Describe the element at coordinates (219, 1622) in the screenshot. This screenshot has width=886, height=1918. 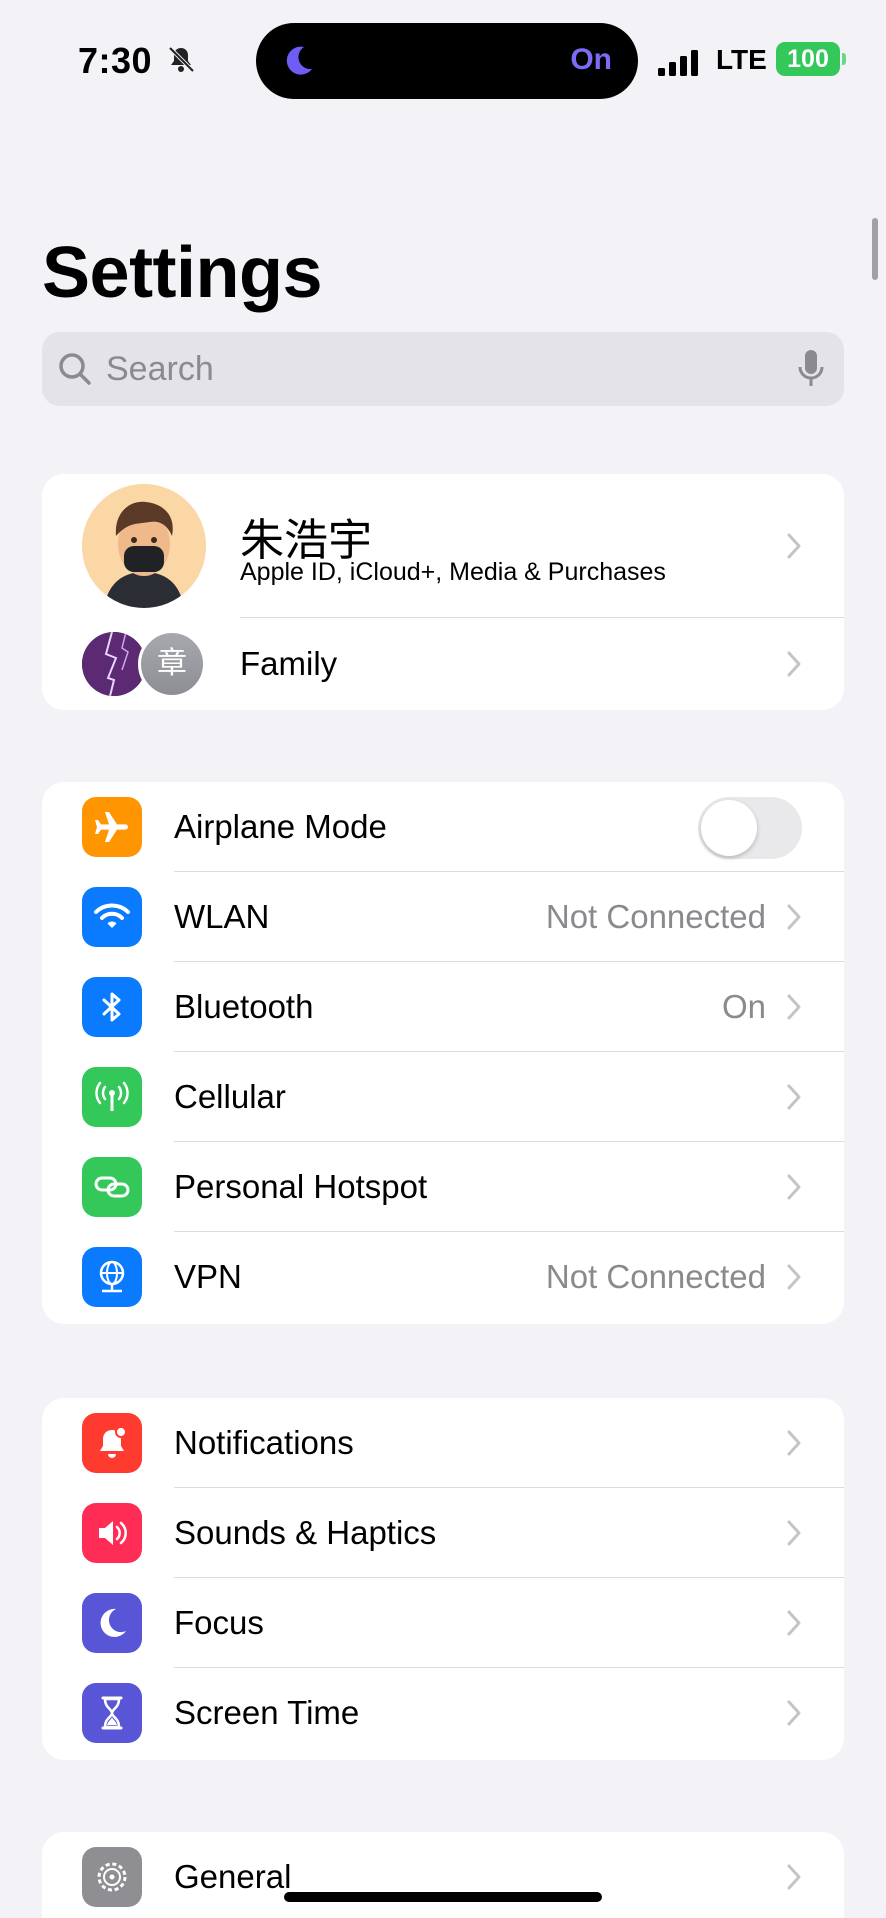
I see `row-label: Focus` at that location.